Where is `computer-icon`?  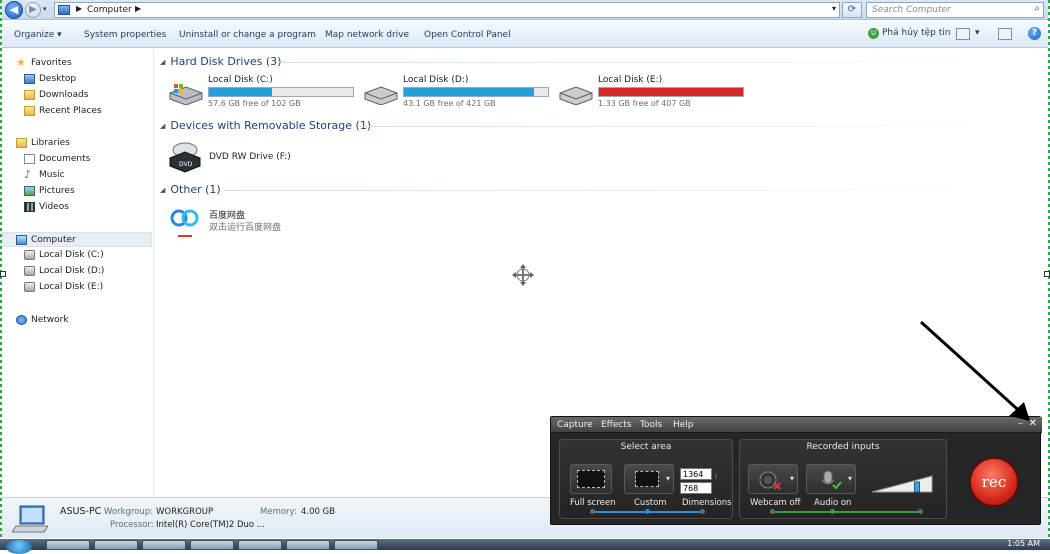
computer-icon is located at coordinates (64, 10).